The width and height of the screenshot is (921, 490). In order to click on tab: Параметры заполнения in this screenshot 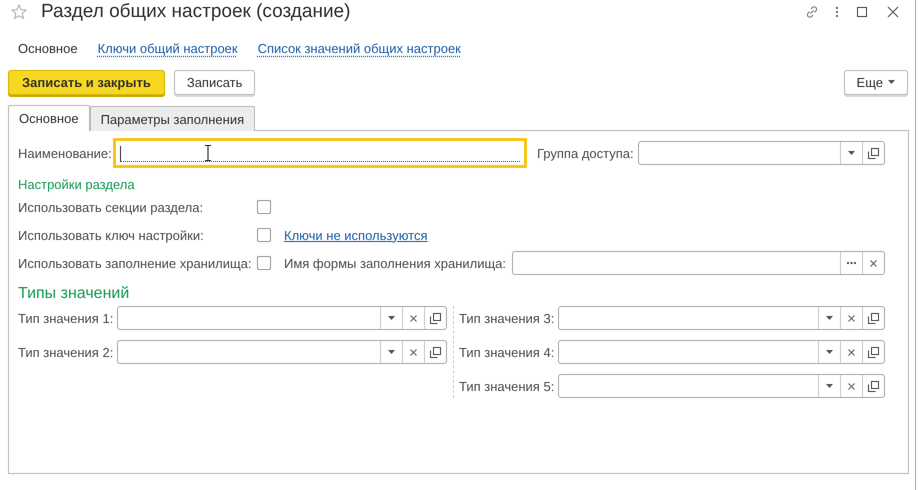, I will do `click(173, 118)`.